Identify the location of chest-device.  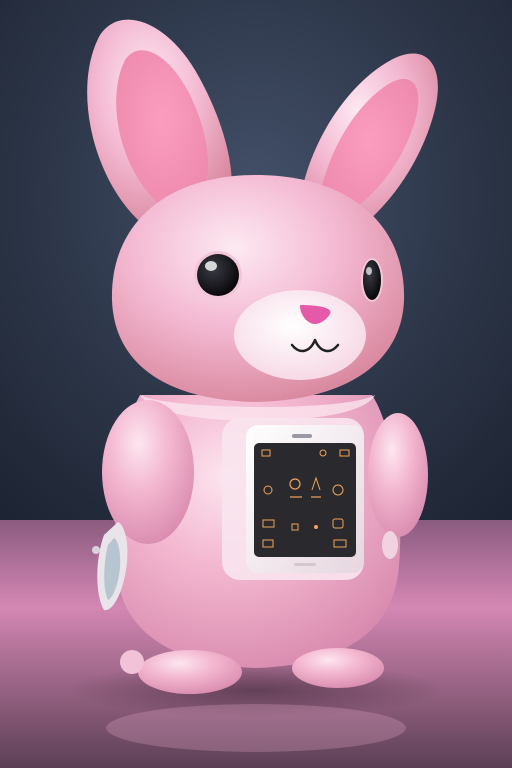
(293, 499).